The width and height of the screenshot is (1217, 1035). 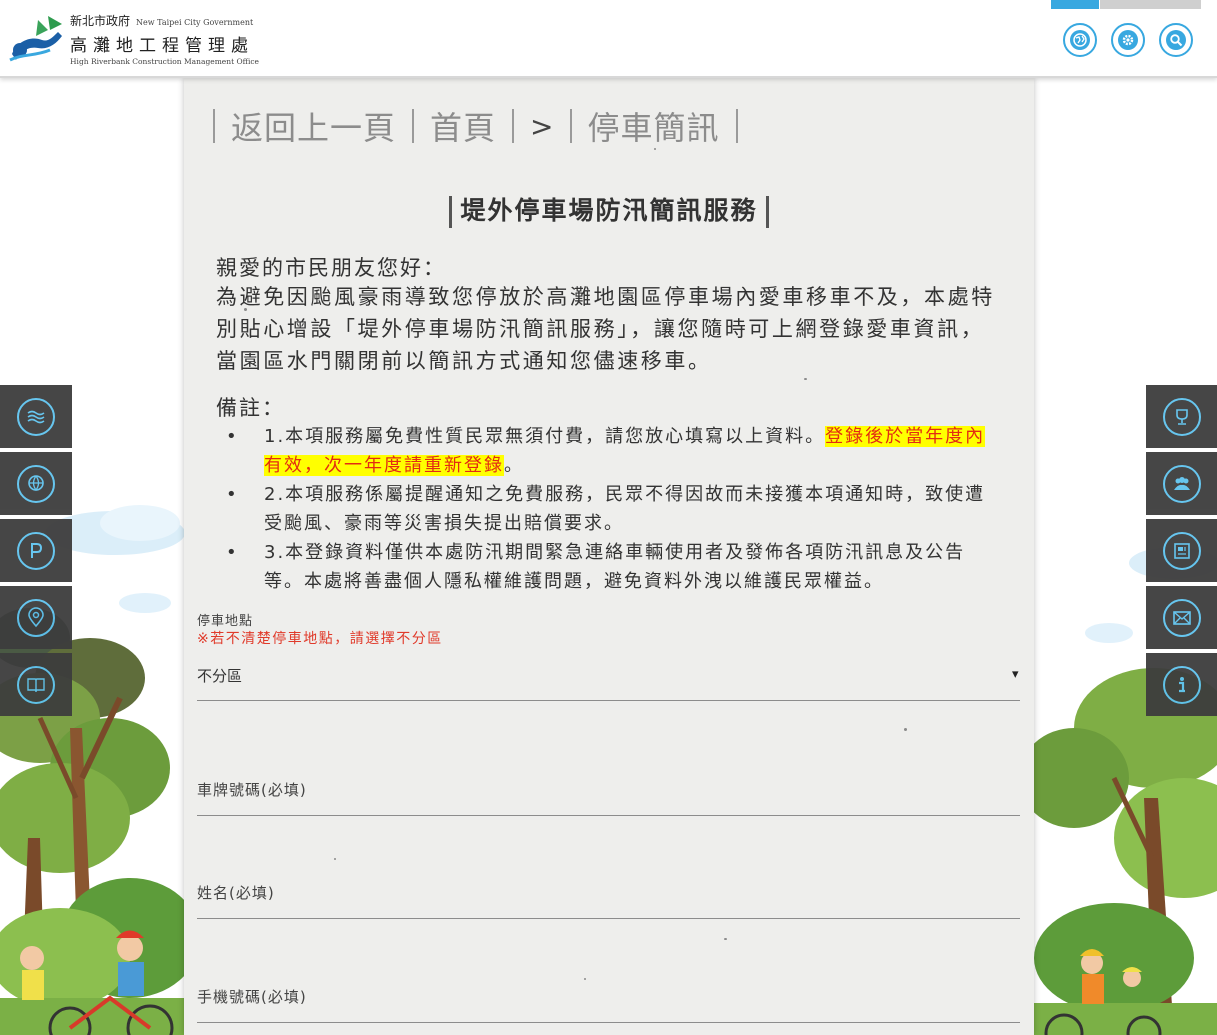 What do you see at coordinates (608, 1022) in the screenshot?
I see `phone-input` at bounding box center [608, 1022].